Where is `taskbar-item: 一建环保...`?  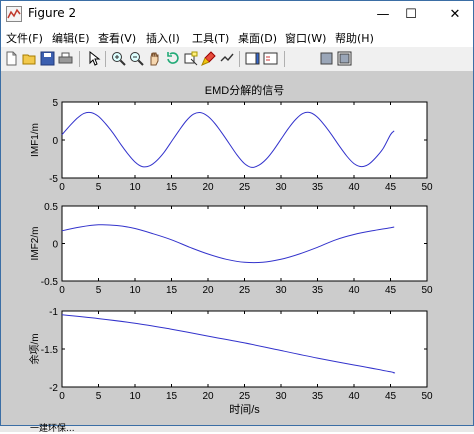
taskbar-item: 一建环保... is located at coordinates (52, 427).